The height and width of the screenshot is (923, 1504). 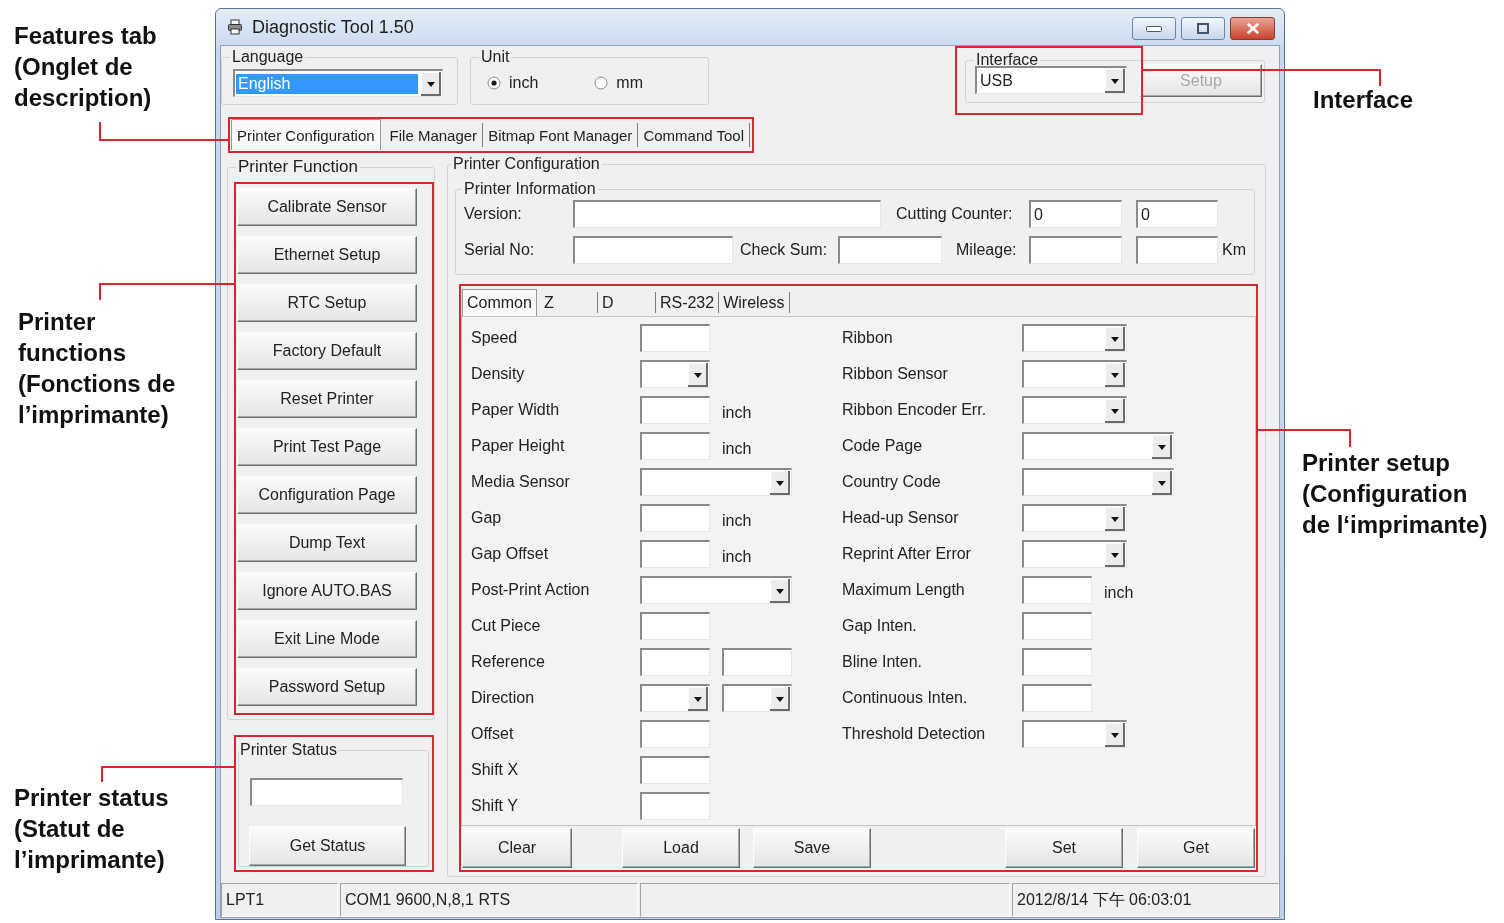 I want to click on function-button: Print Test Page, so click(x=327, y=447).